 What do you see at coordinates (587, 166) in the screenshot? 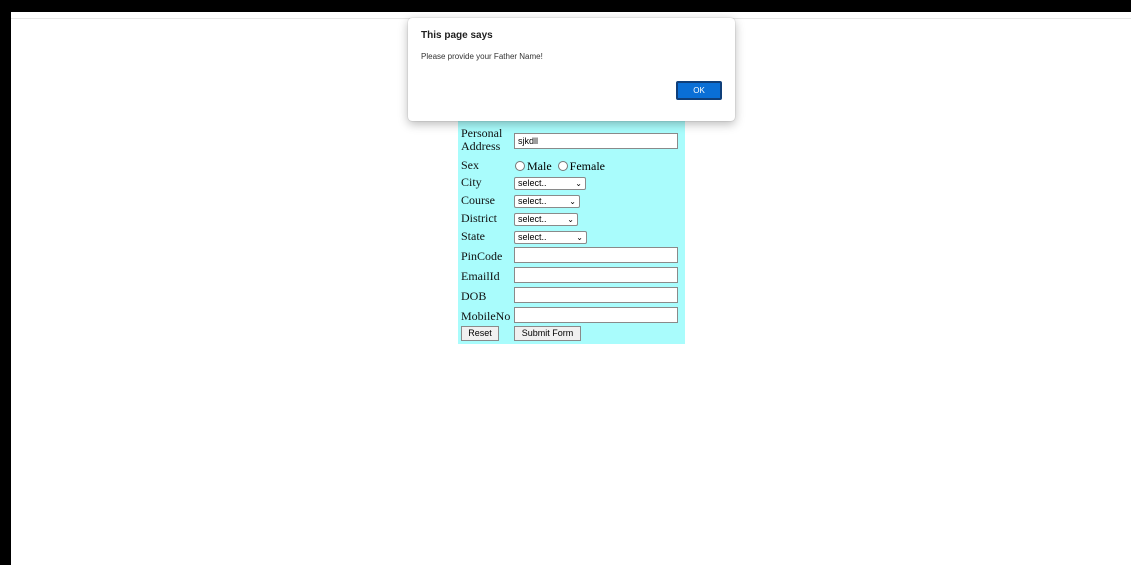
I see `female-radio-label: Female` at bounding box center [587, 166].